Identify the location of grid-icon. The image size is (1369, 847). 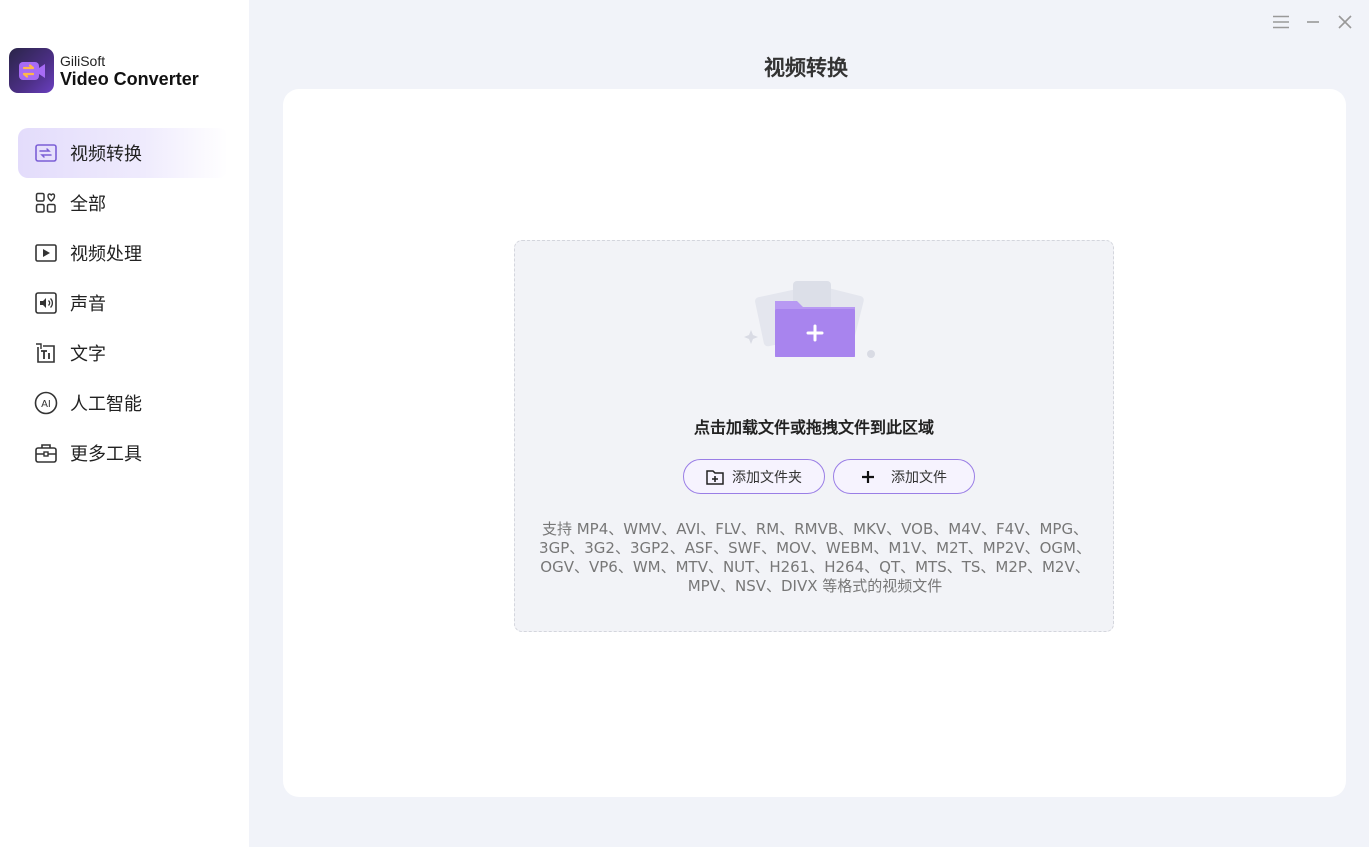
(46, 203).